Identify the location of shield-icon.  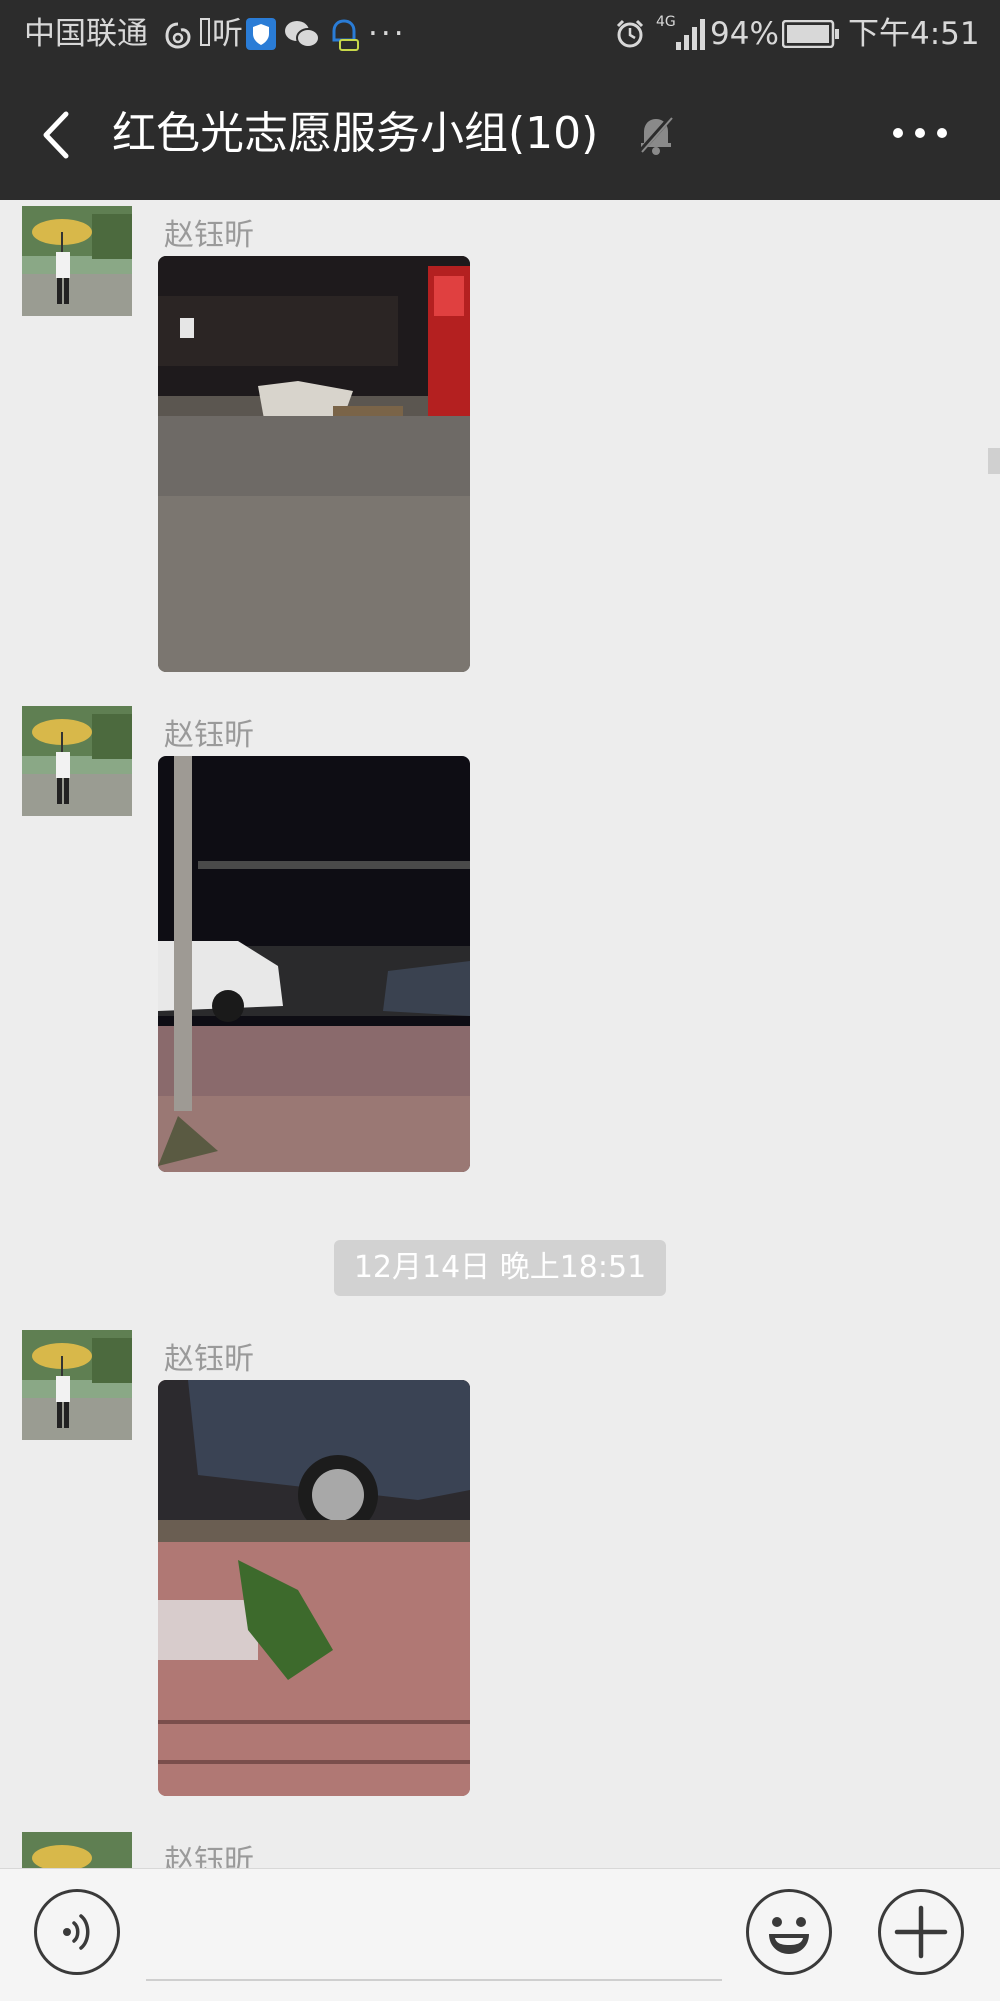
(261, 34).